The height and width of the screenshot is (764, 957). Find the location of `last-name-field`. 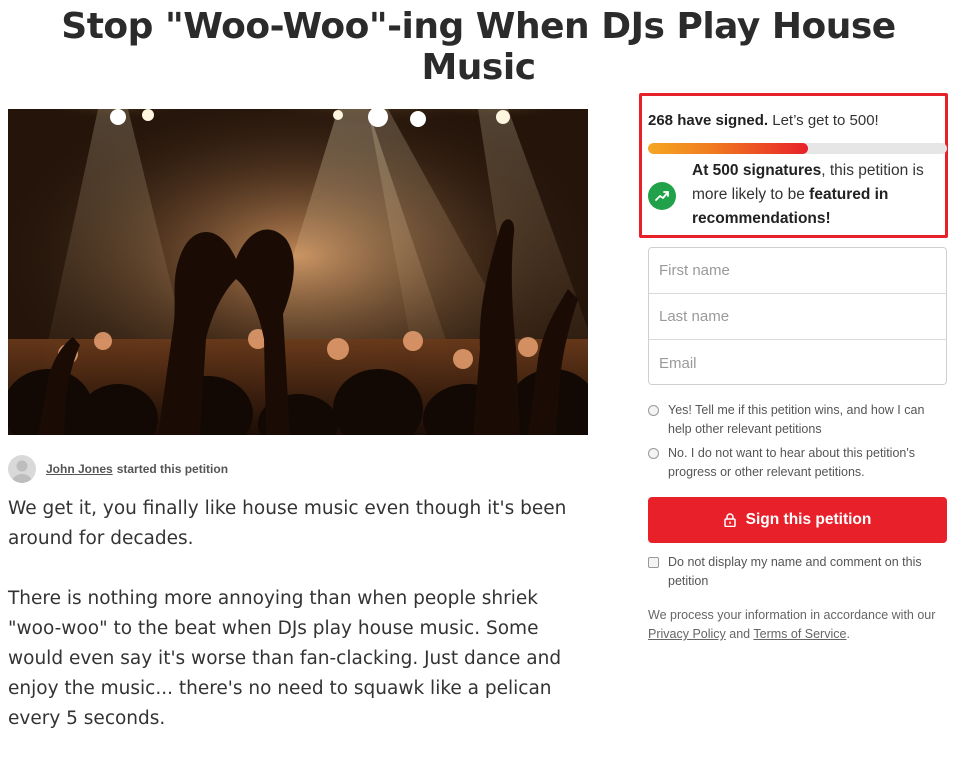

last-name-field is located at coordinates (797, 317).